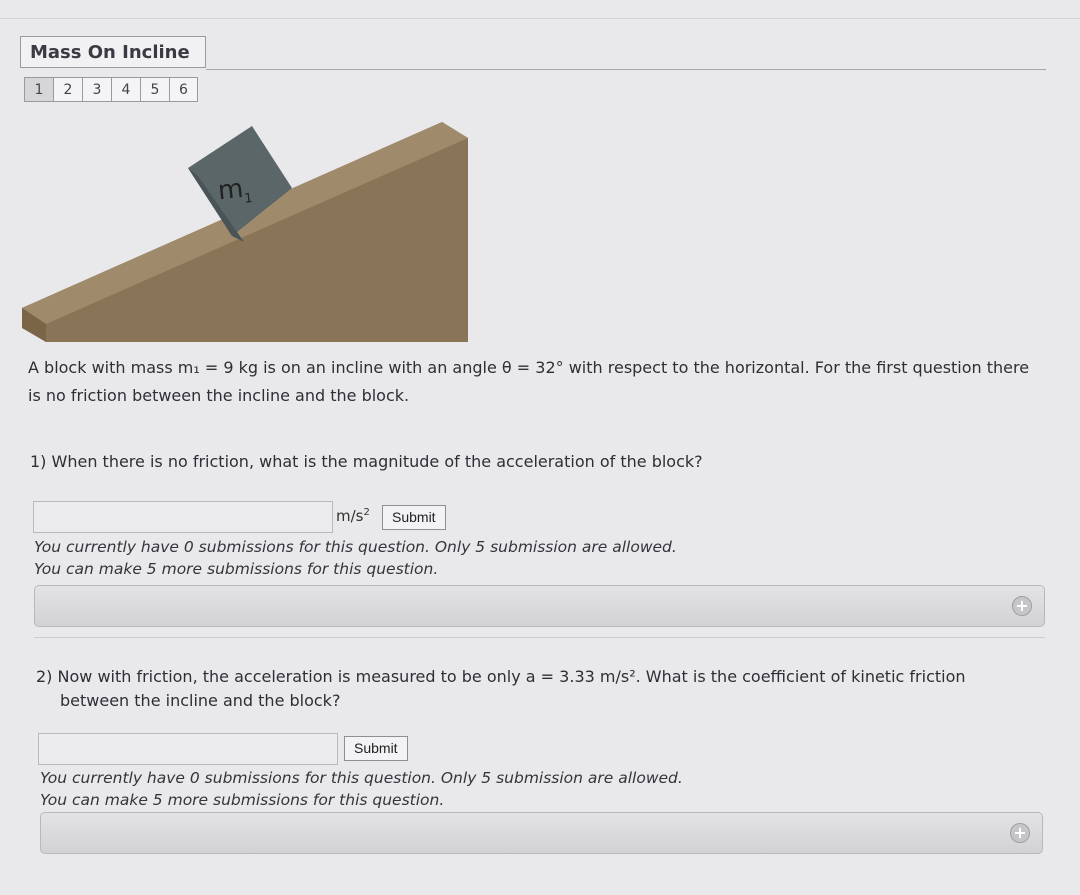 This screenshot has width=1080, height=895. Describe the element at coordinates (183, 517) in the screenshot. I see `question-1-answer-input` at that location.